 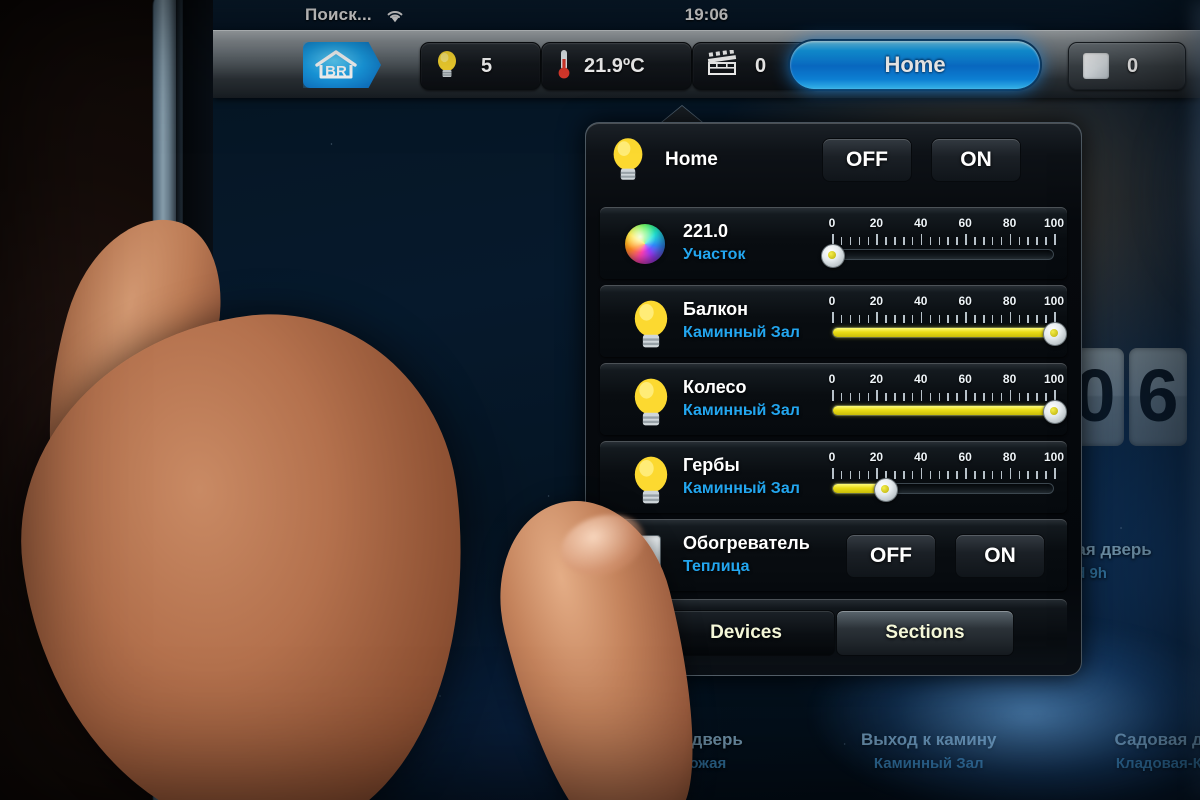 I want to click on switches-count: 0, so click(x=1133, y=65).